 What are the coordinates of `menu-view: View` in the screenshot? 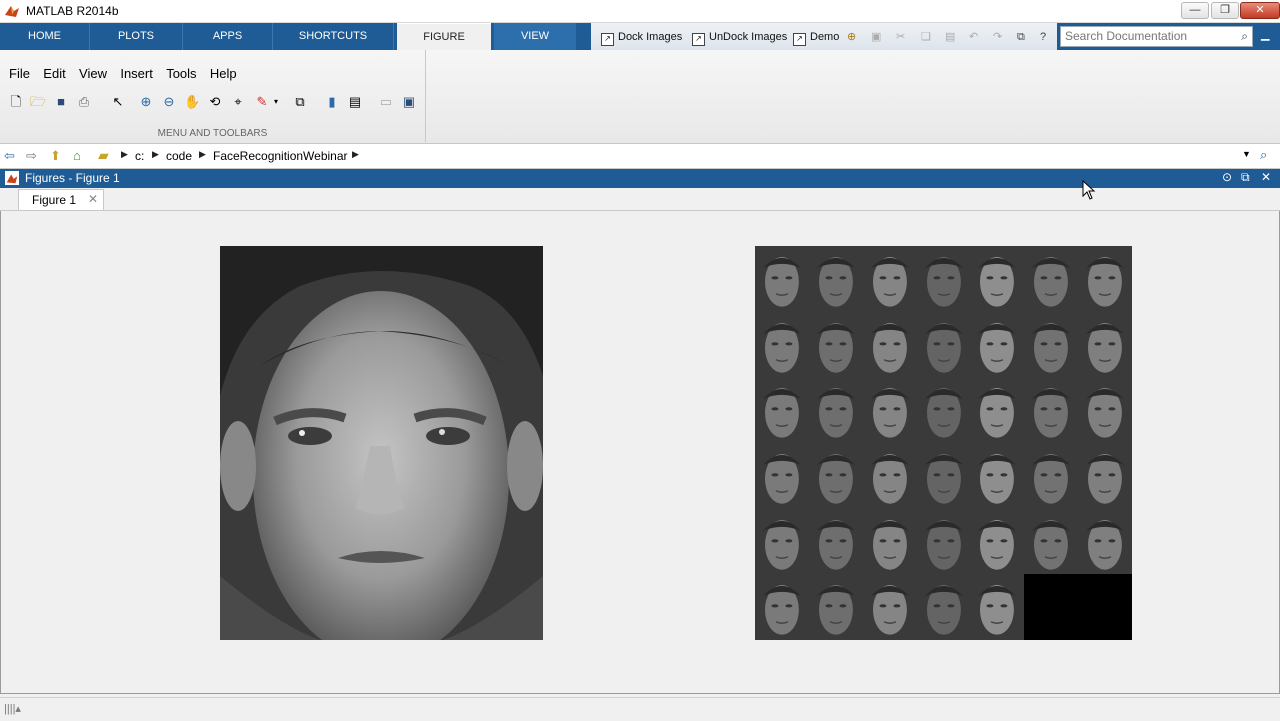 It's located at (93, 73).